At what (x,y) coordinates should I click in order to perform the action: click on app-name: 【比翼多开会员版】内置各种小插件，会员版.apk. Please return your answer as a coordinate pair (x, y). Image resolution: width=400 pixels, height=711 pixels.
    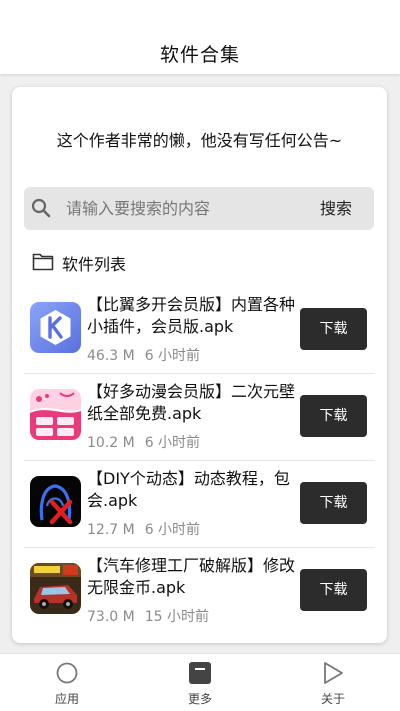
    Looking at the image, I should click on (191, 315).